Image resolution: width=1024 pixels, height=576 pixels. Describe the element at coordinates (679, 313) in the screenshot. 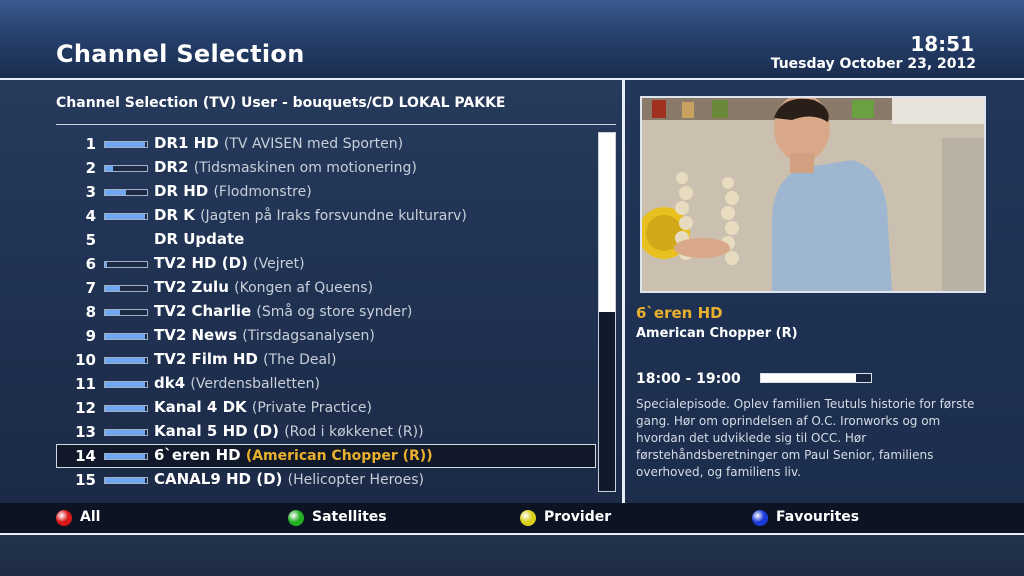

I see `info-channel-name: 6`eren HD` at that location.